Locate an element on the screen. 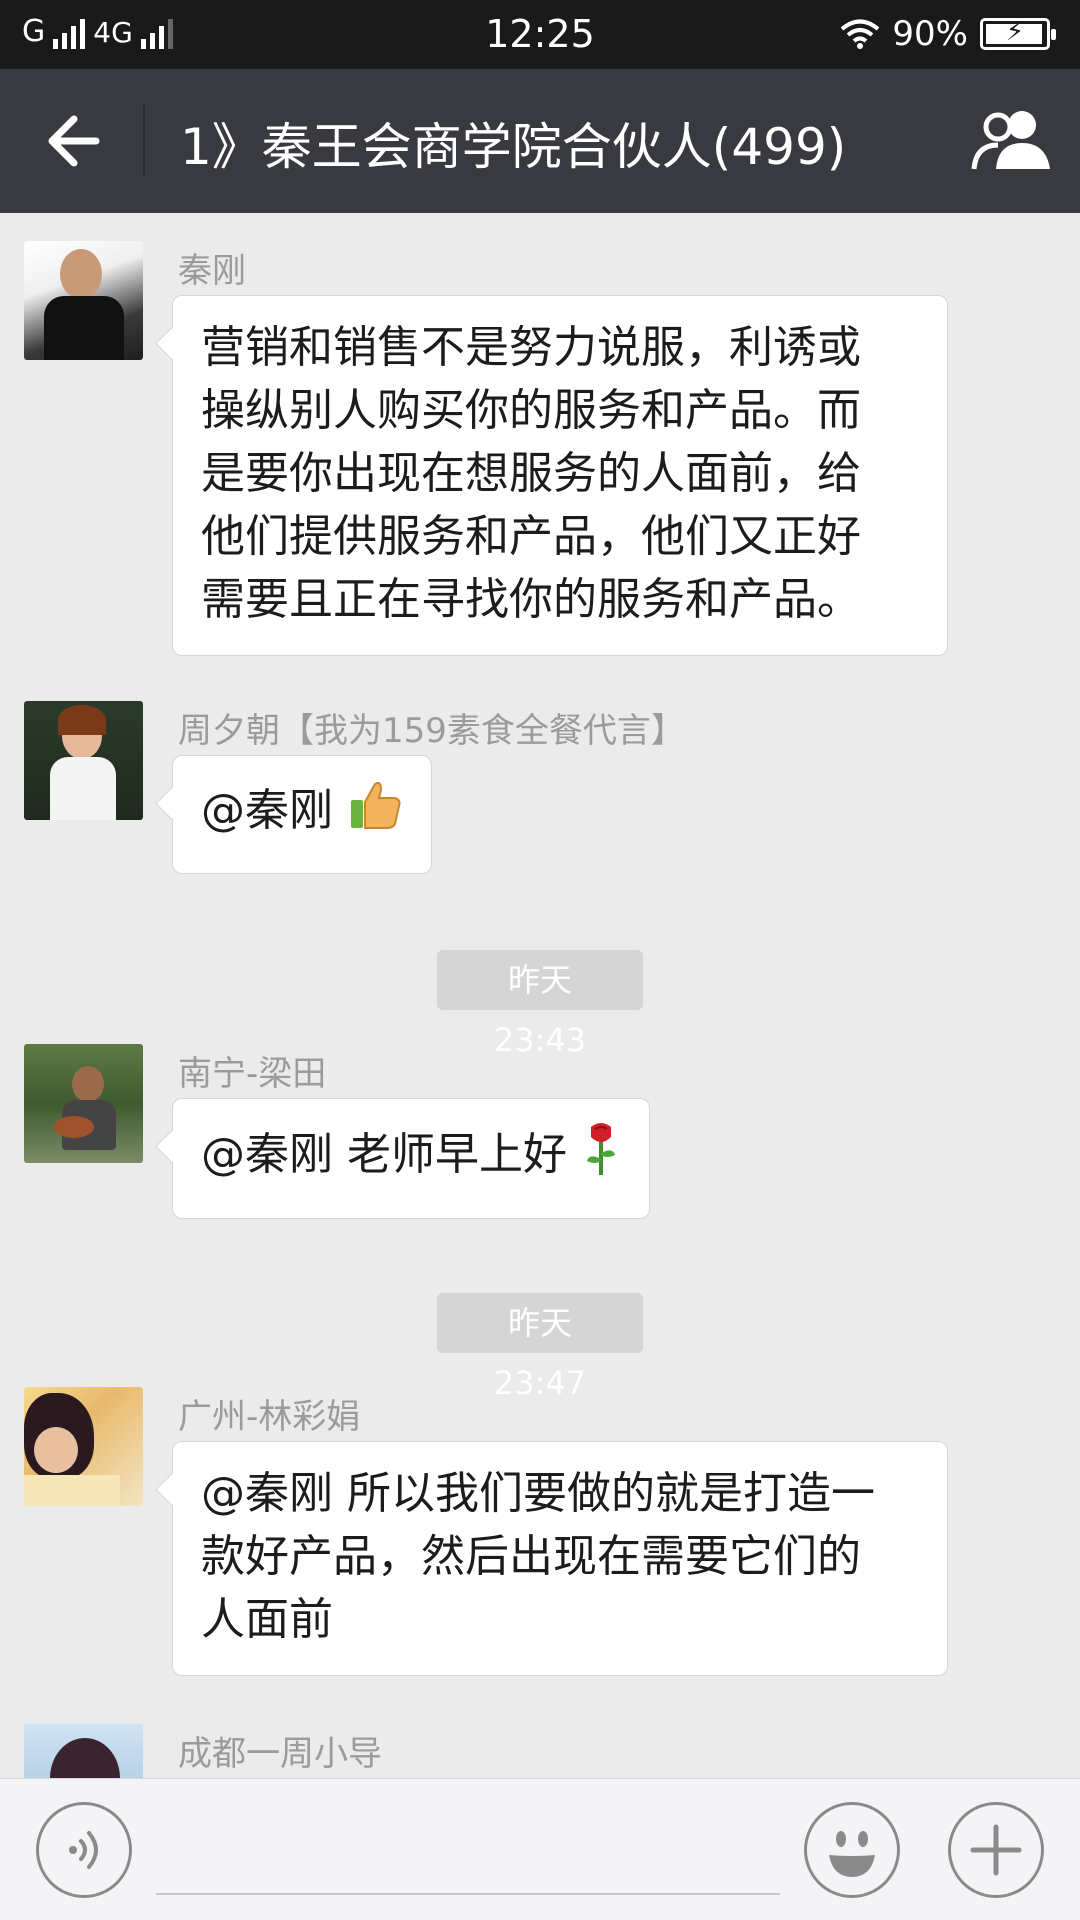 This screenshot has height=1920, width=1080. battery-percent: 90% is located at coordinates (930, 34).